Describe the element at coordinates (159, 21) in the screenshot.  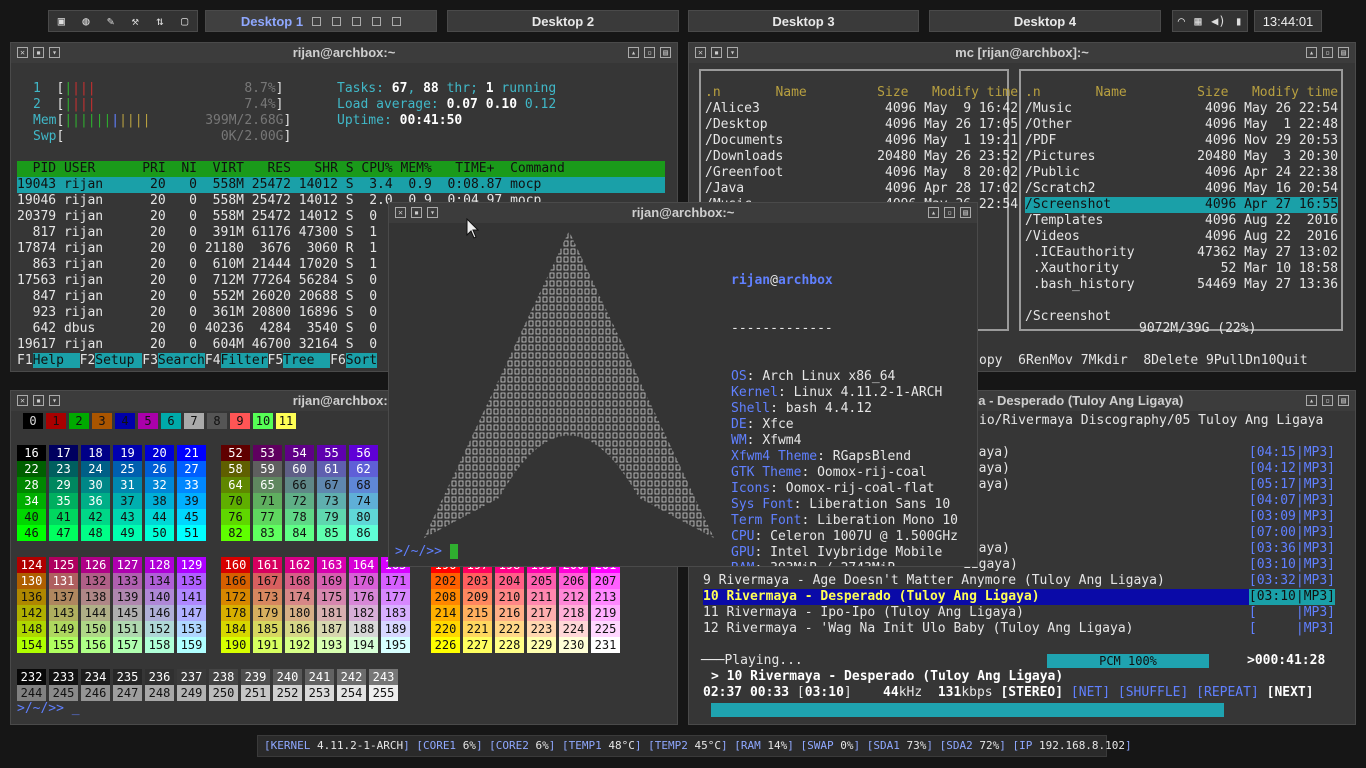
I see `sort-icon: ⇅` at that location.